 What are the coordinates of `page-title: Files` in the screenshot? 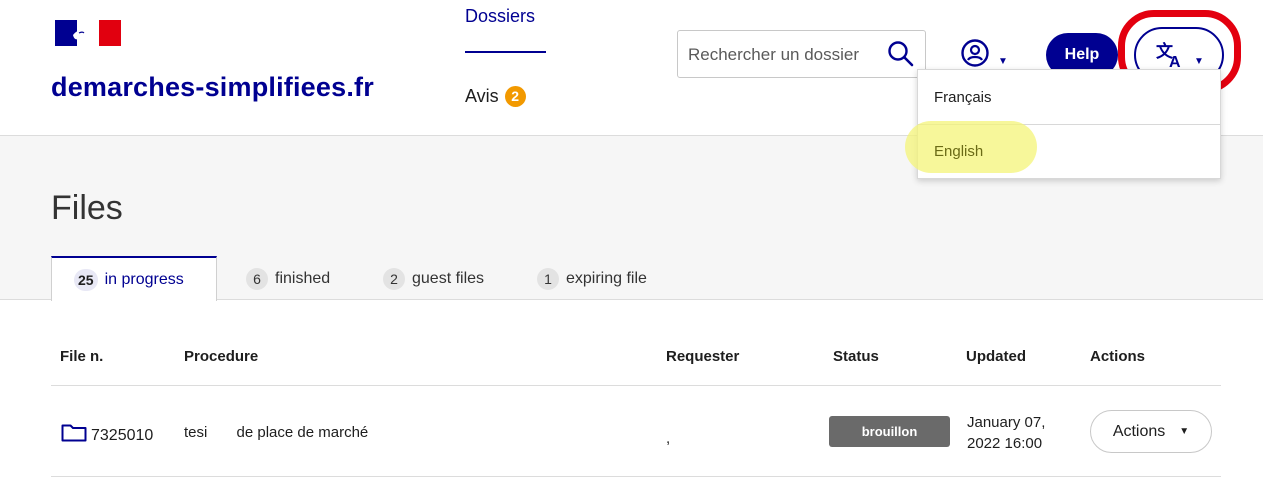 It's located at (87, 208).